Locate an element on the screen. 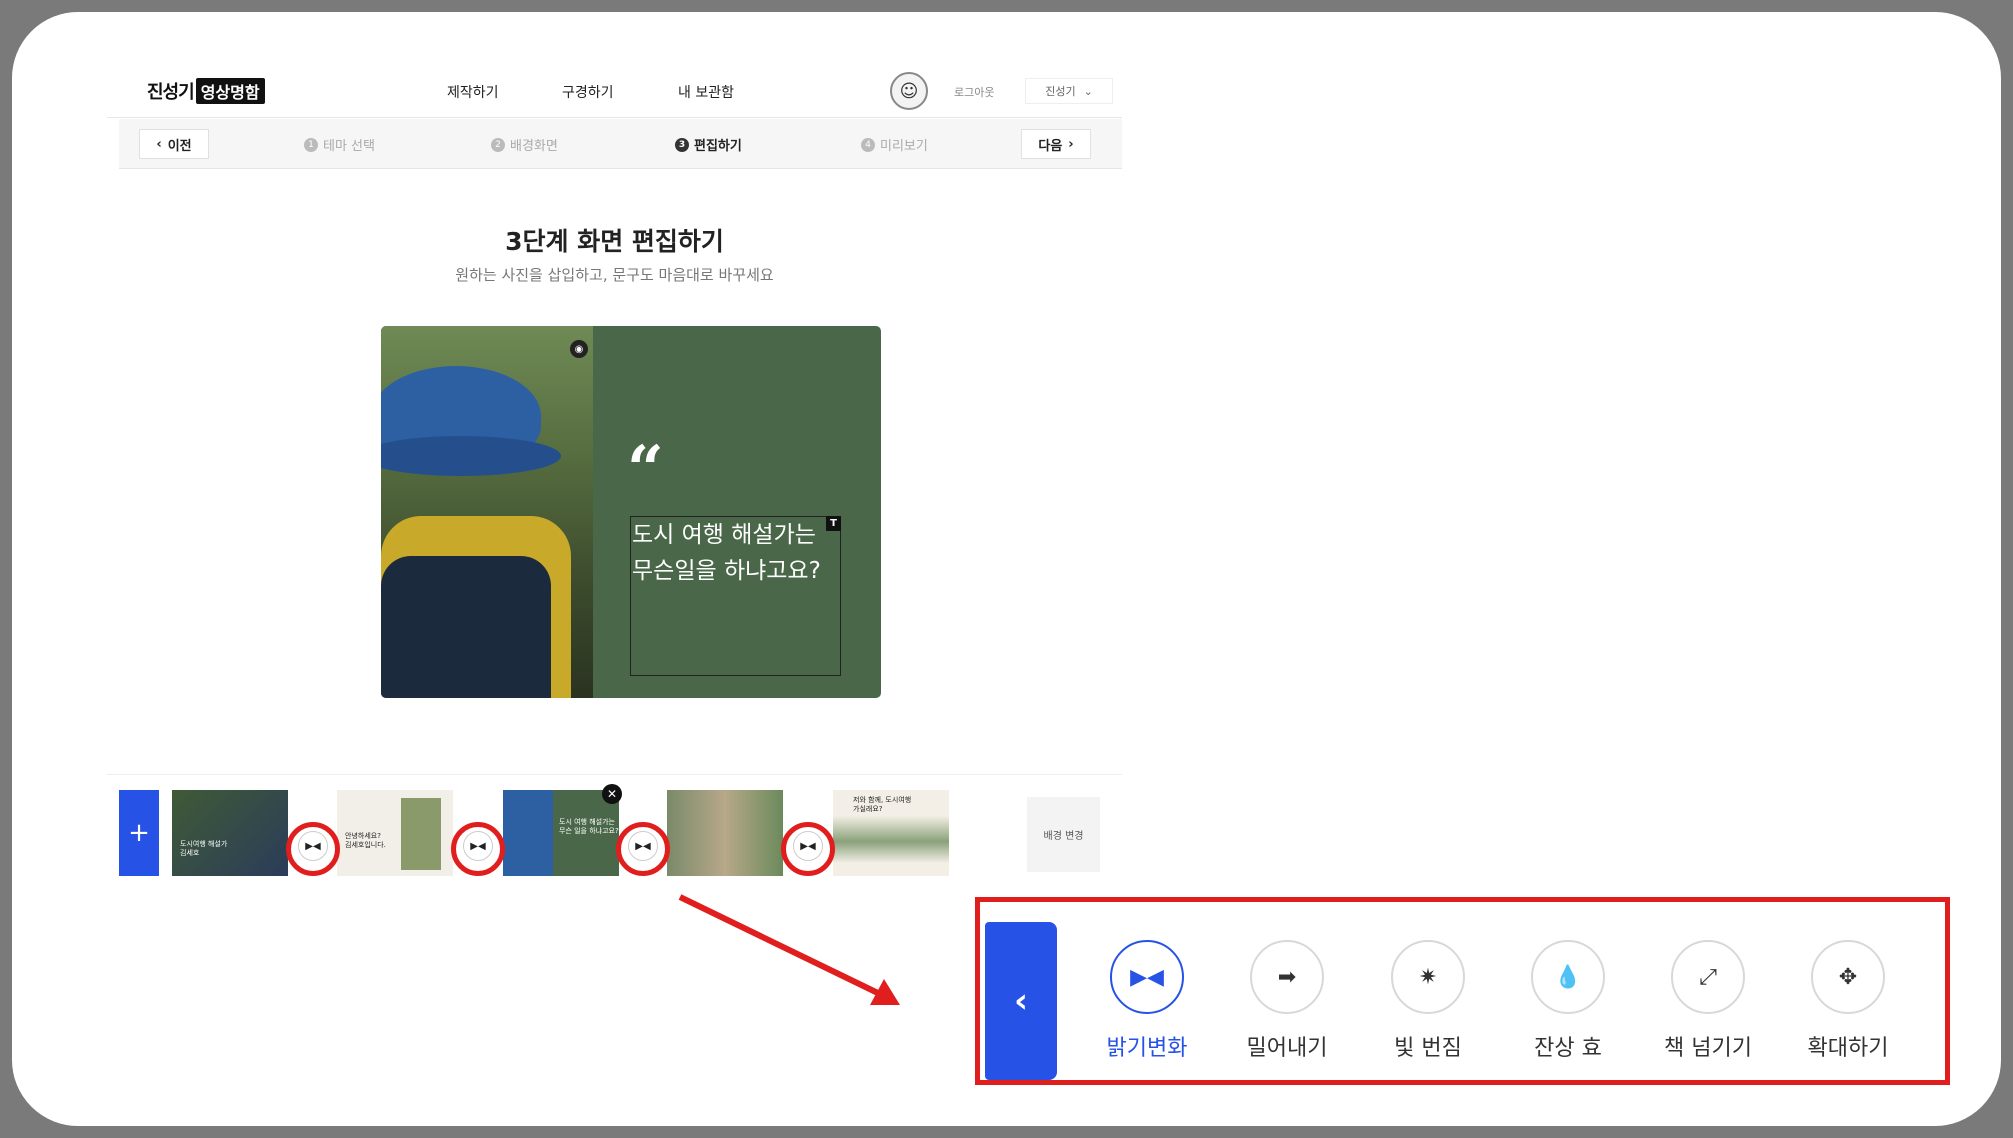  diagonal-arrows-icon: ⤢ is located at coordinates (1708, 977).